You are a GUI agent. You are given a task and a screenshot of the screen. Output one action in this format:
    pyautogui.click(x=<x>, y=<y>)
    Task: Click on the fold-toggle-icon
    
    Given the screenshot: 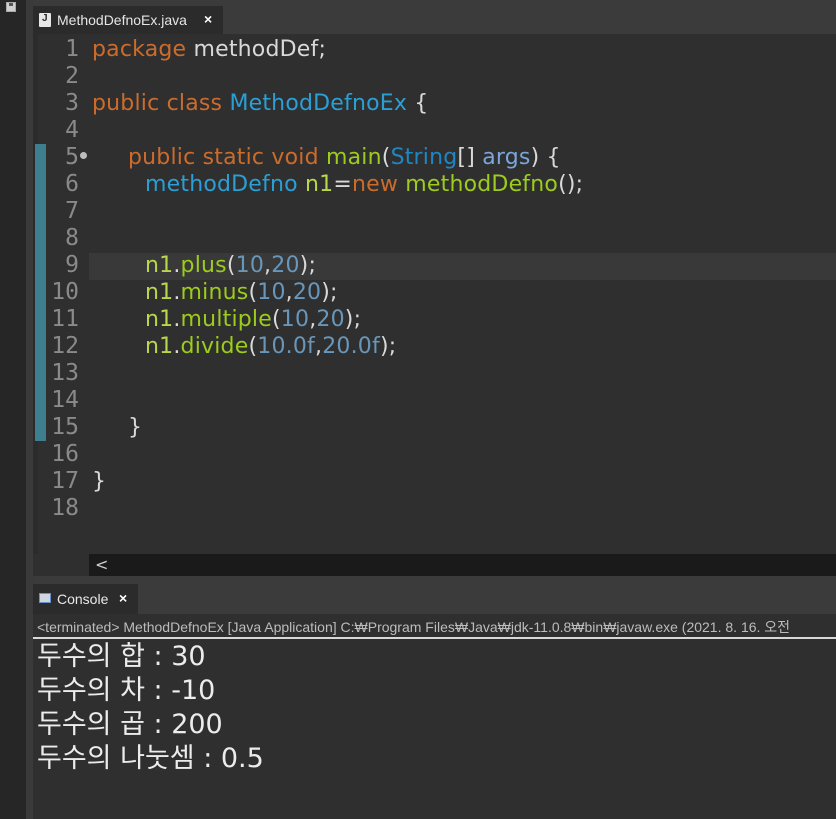 What is the action you would take?
    pyautogui.click(x=83, y=155)
    